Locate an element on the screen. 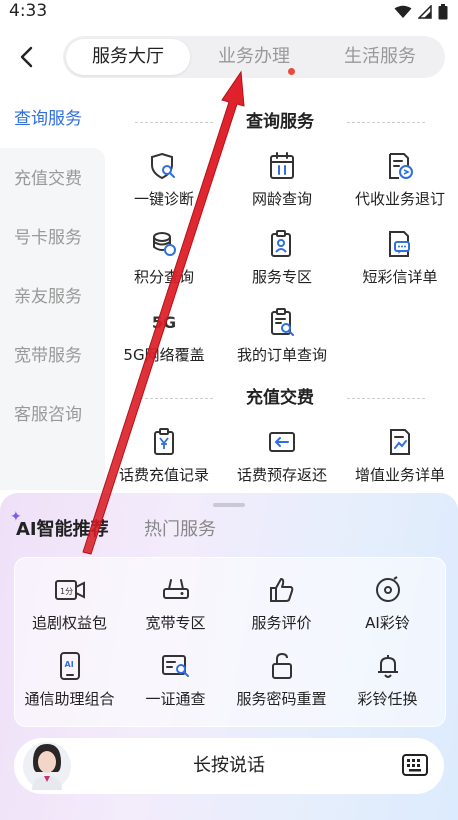 Image resolution: width=458 pixels, height=820 pixels. back-button is located at coordinates (26, 57).